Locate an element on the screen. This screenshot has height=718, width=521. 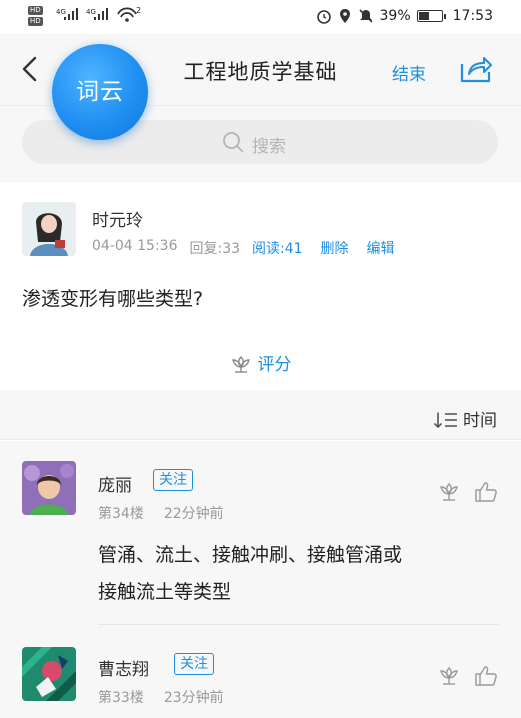
reply-time: 23分钟前 is located at coordinates (193, 698).